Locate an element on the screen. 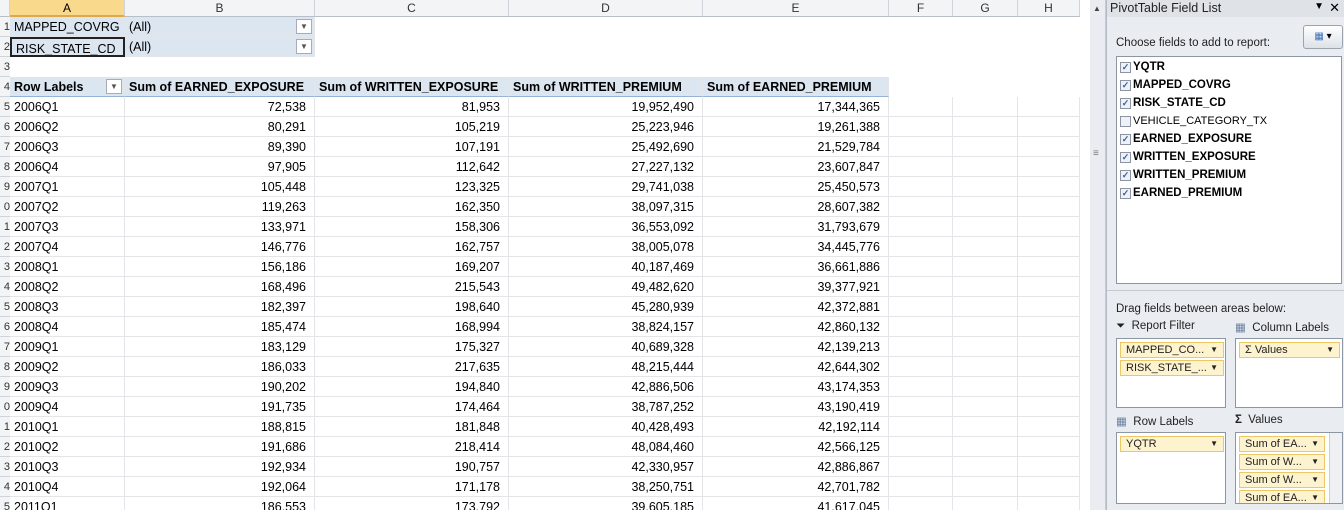  value-cell: 39,377,921 is located at coordinates (796, 287).